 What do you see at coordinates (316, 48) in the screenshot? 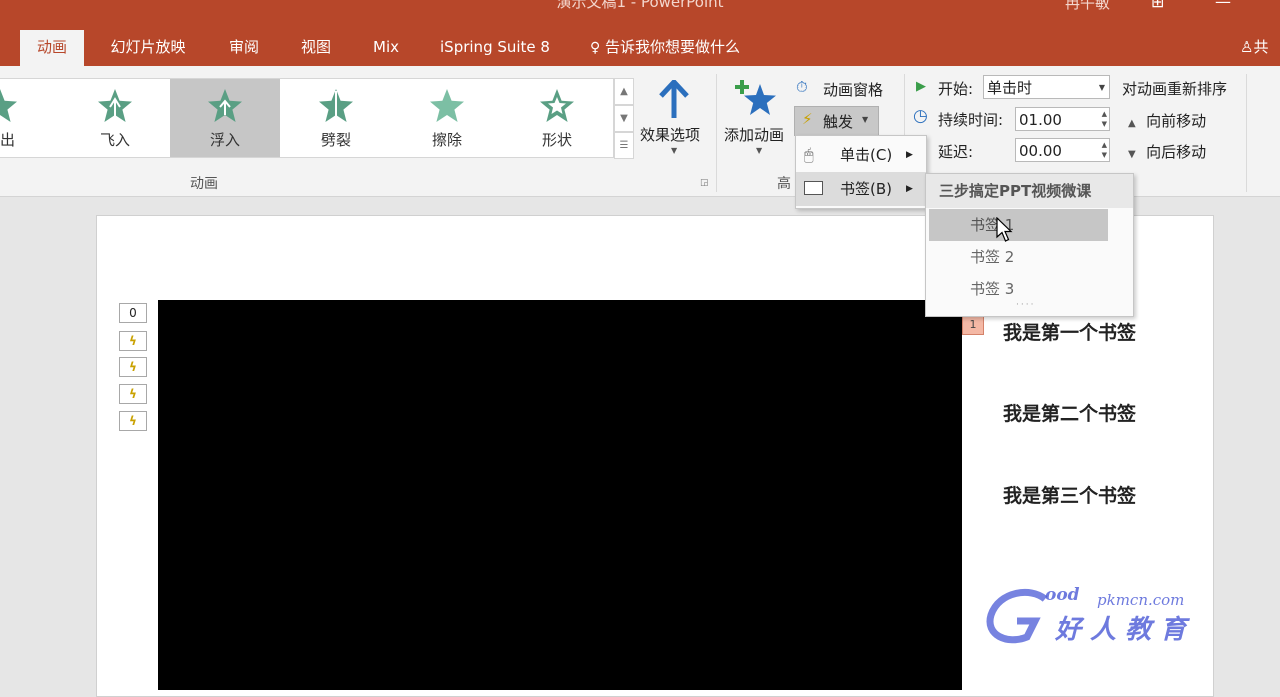
I see `tab-view: 视图` at bounding box center [316, 48].